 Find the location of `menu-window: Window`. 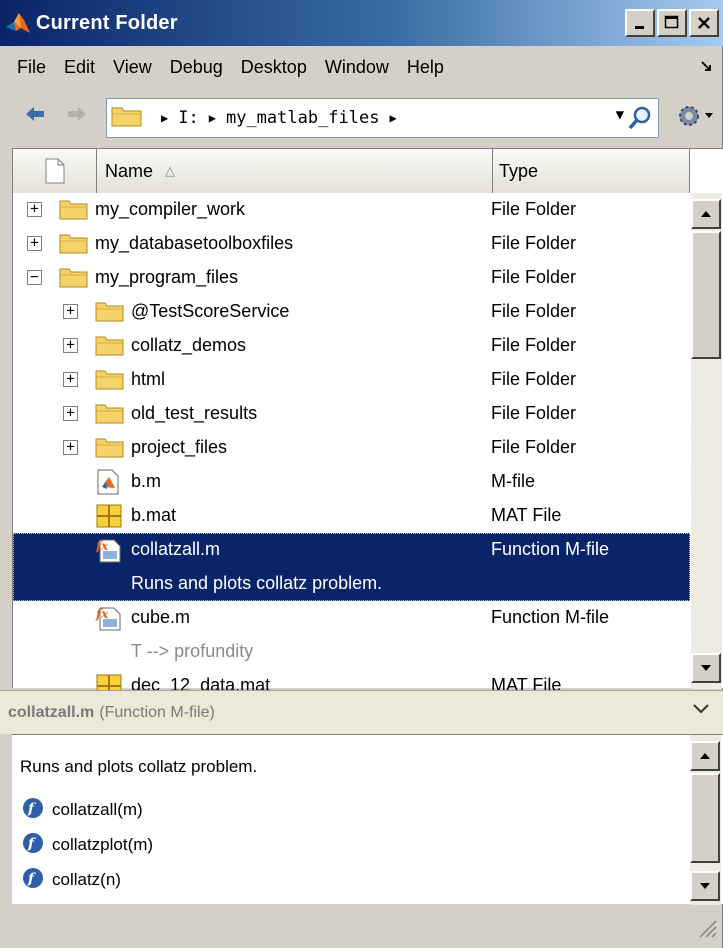

menu-window: Window is located at coordinates (357, 67).